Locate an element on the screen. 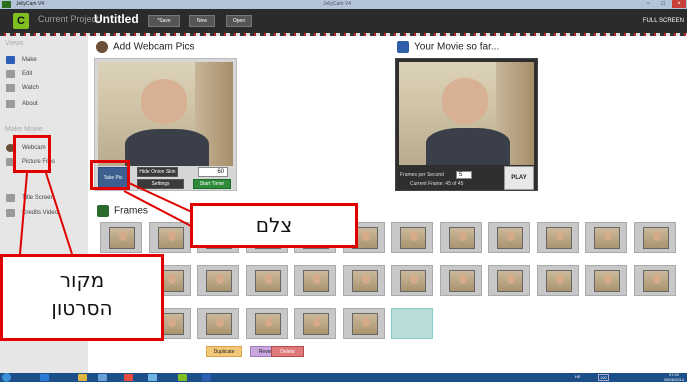  frame-thumbnail-selected is located at coordinates (412, 323).